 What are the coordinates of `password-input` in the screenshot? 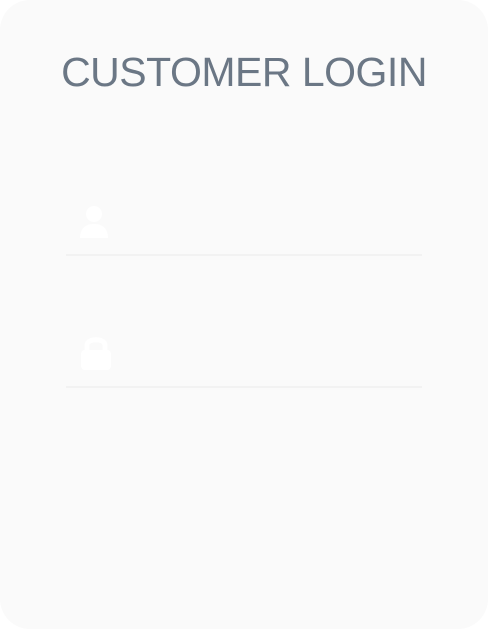 It's located at (273, 353).